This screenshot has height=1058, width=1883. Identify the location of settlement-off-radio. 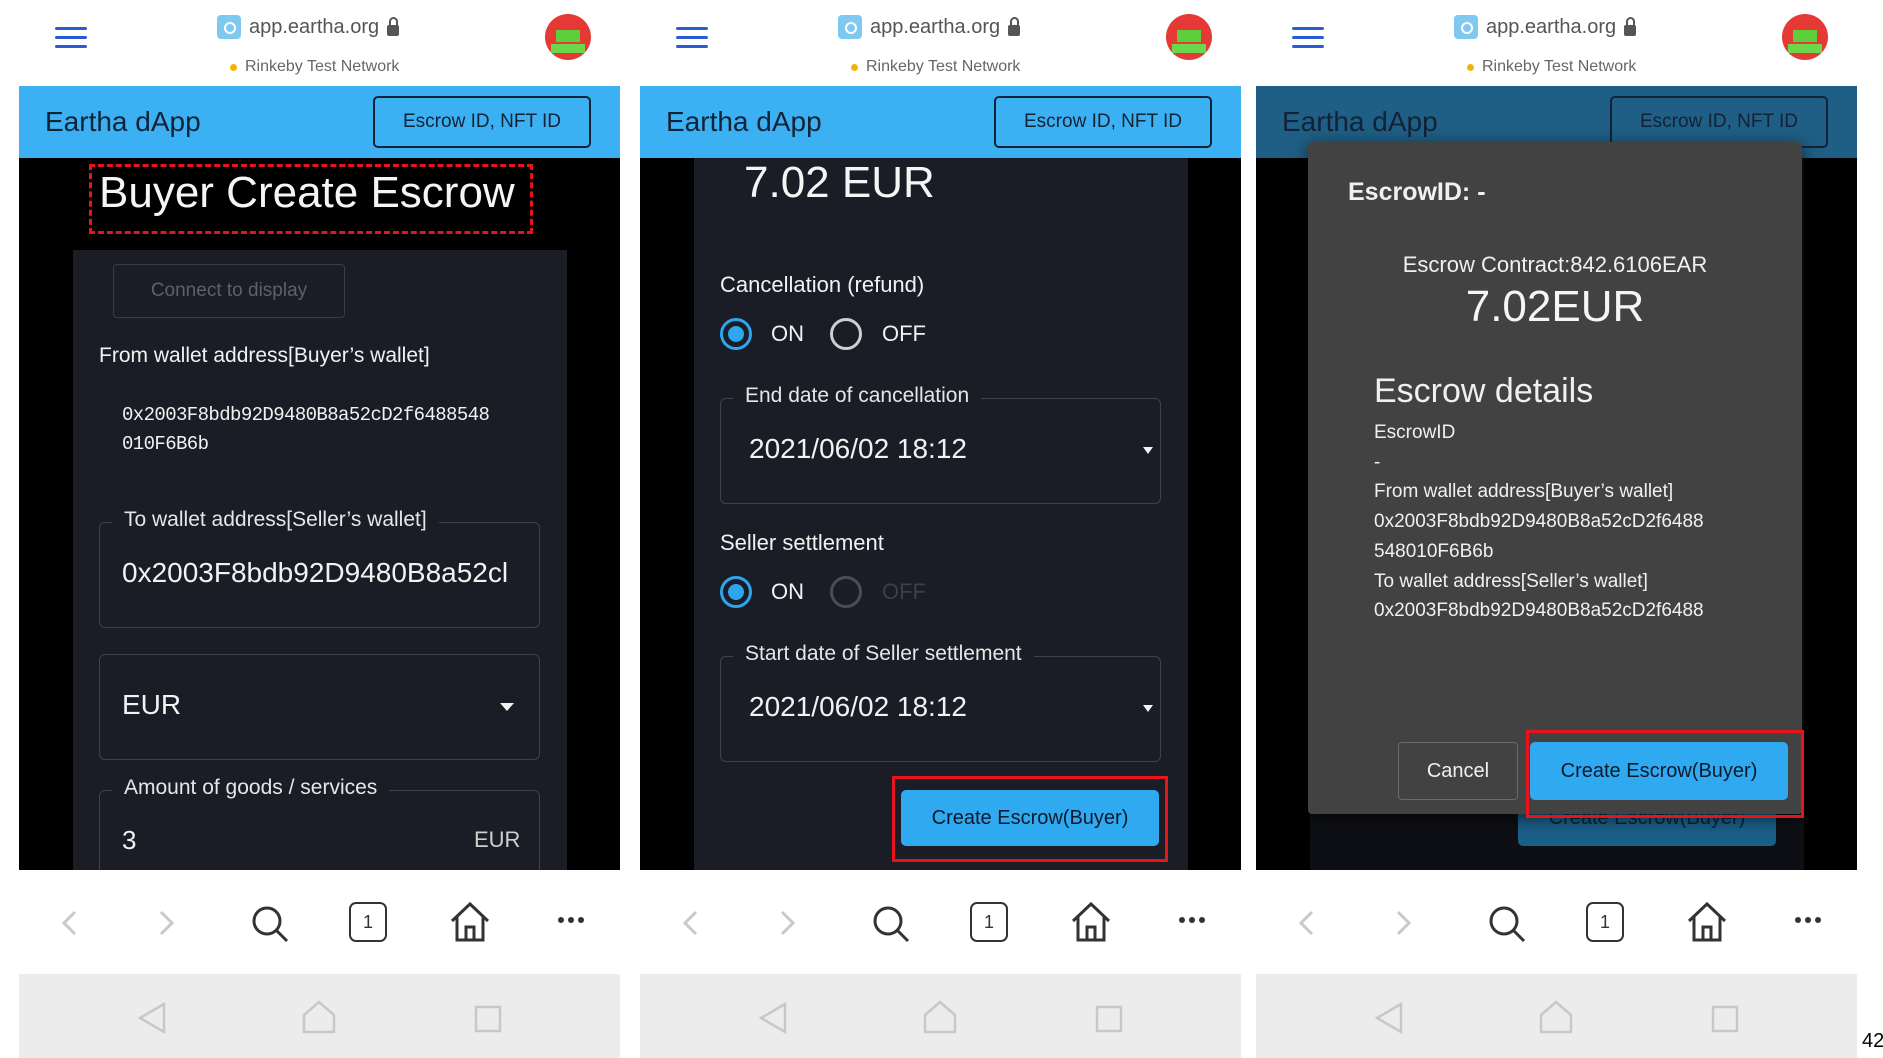
(846, 592).